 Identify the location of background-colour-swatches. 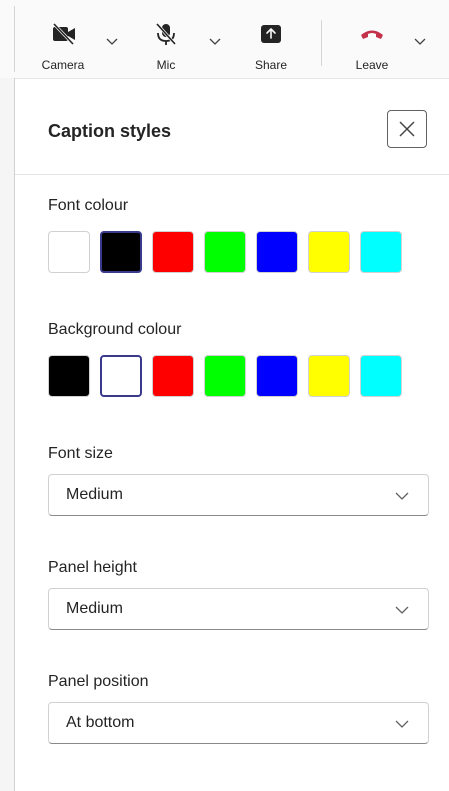
(225, 376).